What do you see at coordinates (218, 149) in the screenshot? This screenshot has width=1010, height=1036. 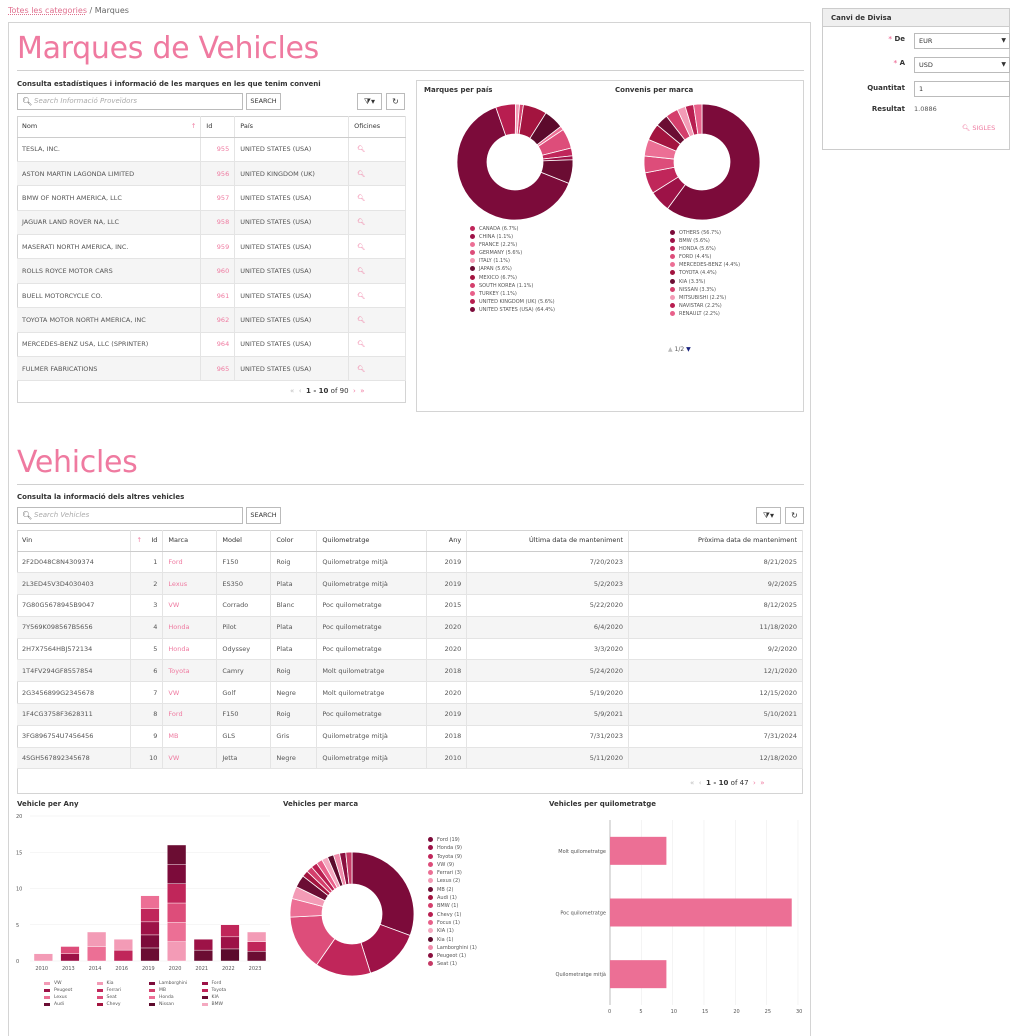 I see `cell-id: 955` at bounding box center [218, 149].